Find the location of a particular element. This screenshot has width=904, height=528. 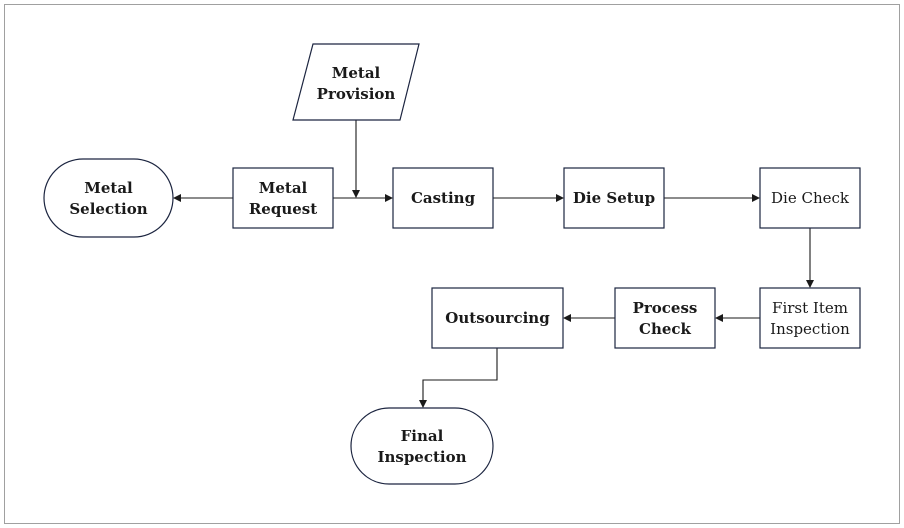

node-metal-provision: Metal Provision is located at coordinates (356, 82).